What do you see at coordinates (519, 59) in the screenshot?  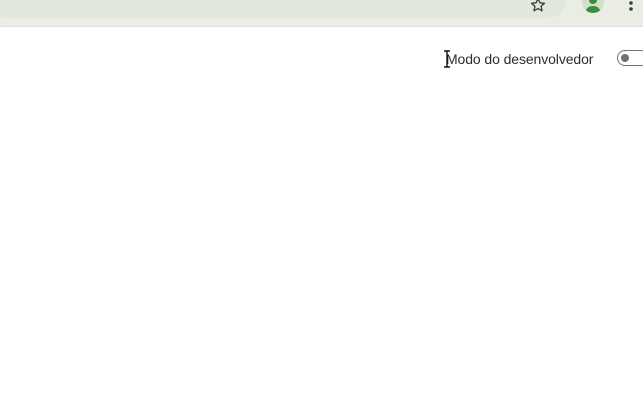 I see `developer-mode-label: Modo do desenvolvedor` at bounding box center [519, 59].